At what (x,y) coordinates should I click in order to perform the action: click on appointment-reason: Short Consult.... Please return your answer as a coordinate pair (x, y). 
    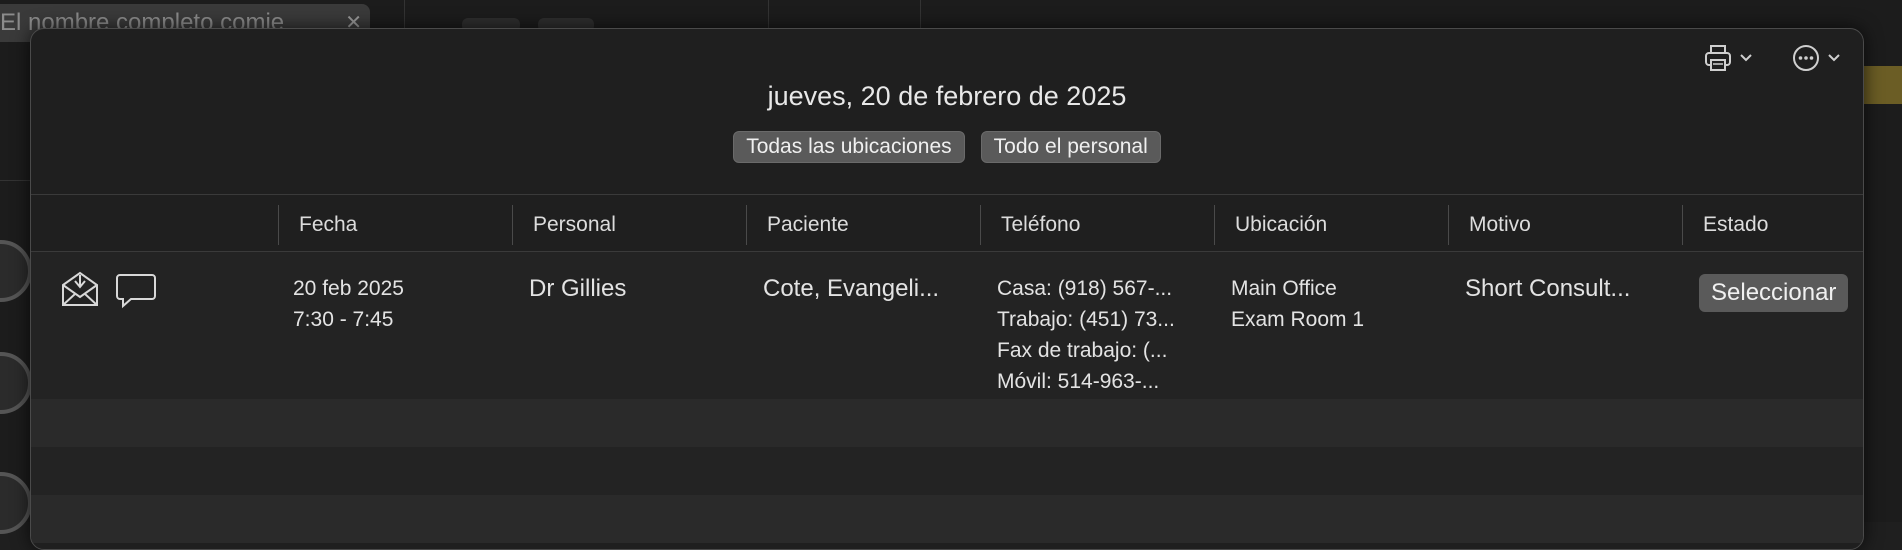
    Looking at the image, I should click on (1548, 288).